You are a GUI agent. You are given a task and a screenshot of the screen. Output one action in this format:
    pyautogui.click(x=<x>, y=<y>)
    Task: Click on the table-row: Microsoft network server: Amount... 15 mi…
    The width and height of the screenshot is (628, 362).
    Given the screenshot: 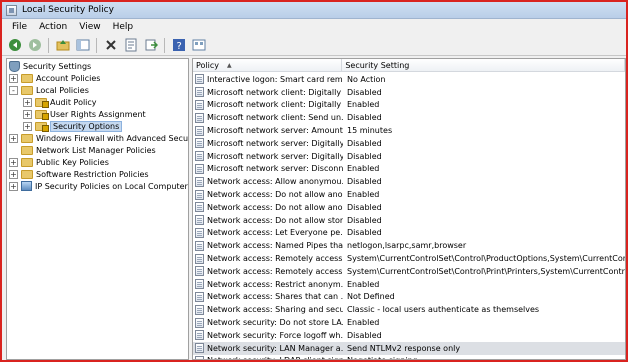 What is the action you would take?
    pyautogui.click(x=409, y=130)
    